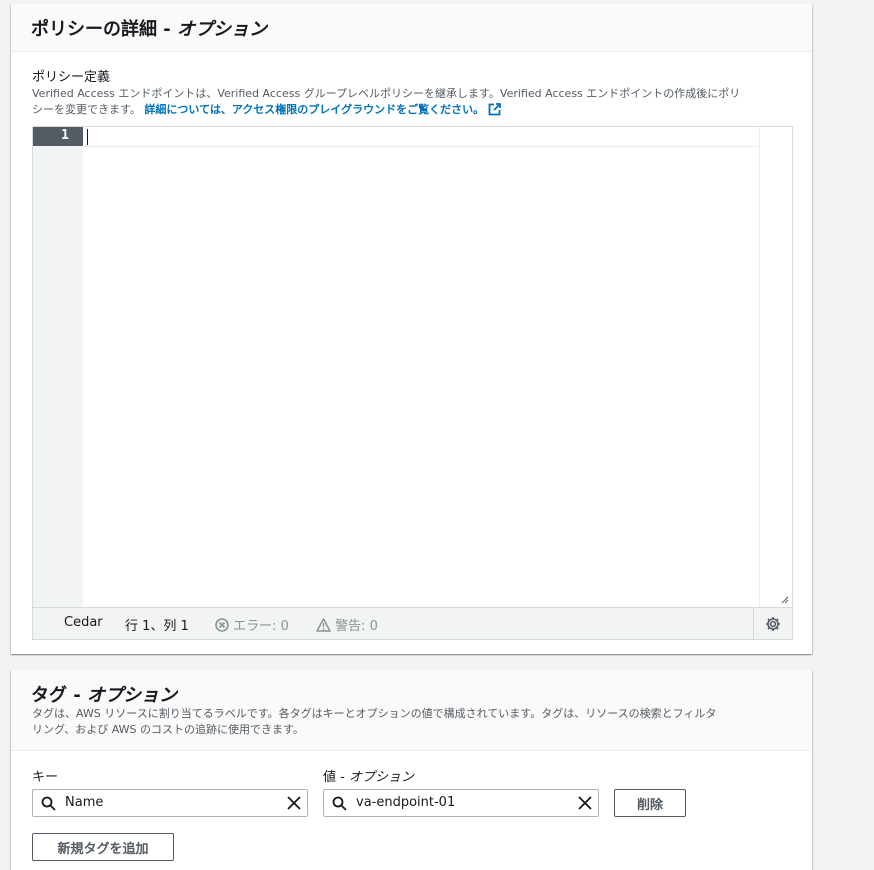 The image size is (874, 870). What do you see at coordinates (261, 626) in the screenshot?
I see `errors-text: エラー: 0` at bounding box center [261, 626].